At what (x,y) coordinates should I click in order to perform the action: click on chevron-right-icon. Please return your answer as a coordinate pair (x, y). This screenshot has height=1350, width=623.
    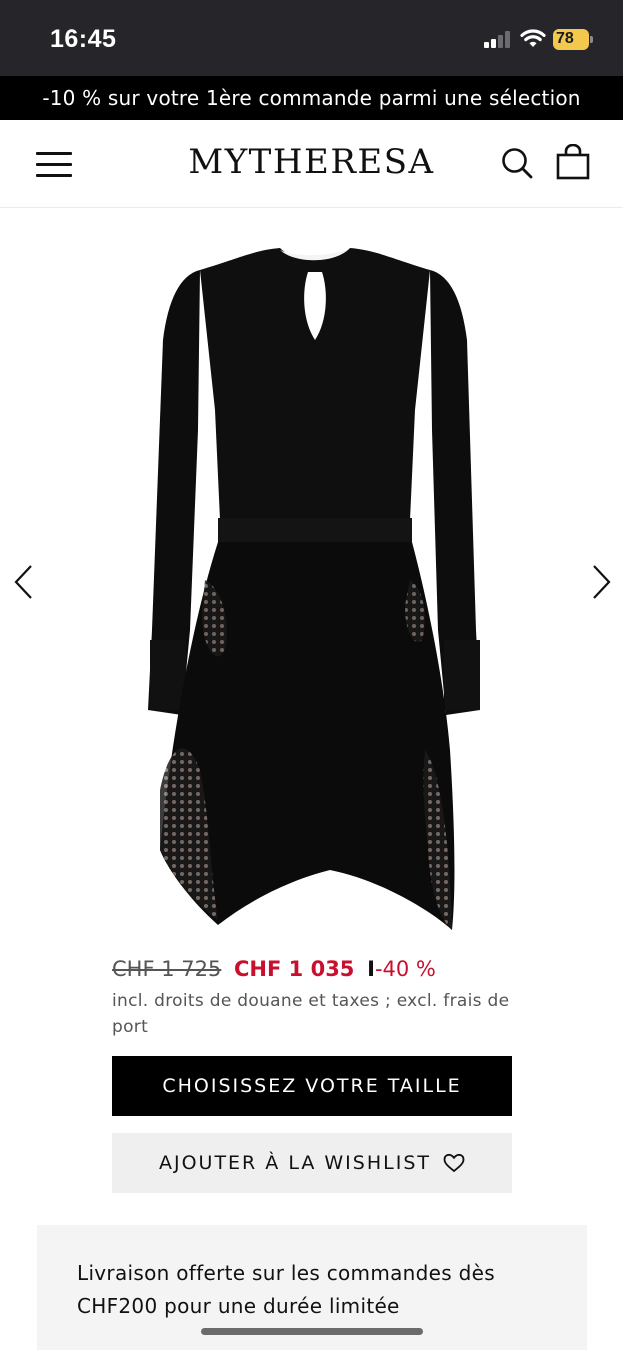
    Looking at the image, I should click on (600, 582).